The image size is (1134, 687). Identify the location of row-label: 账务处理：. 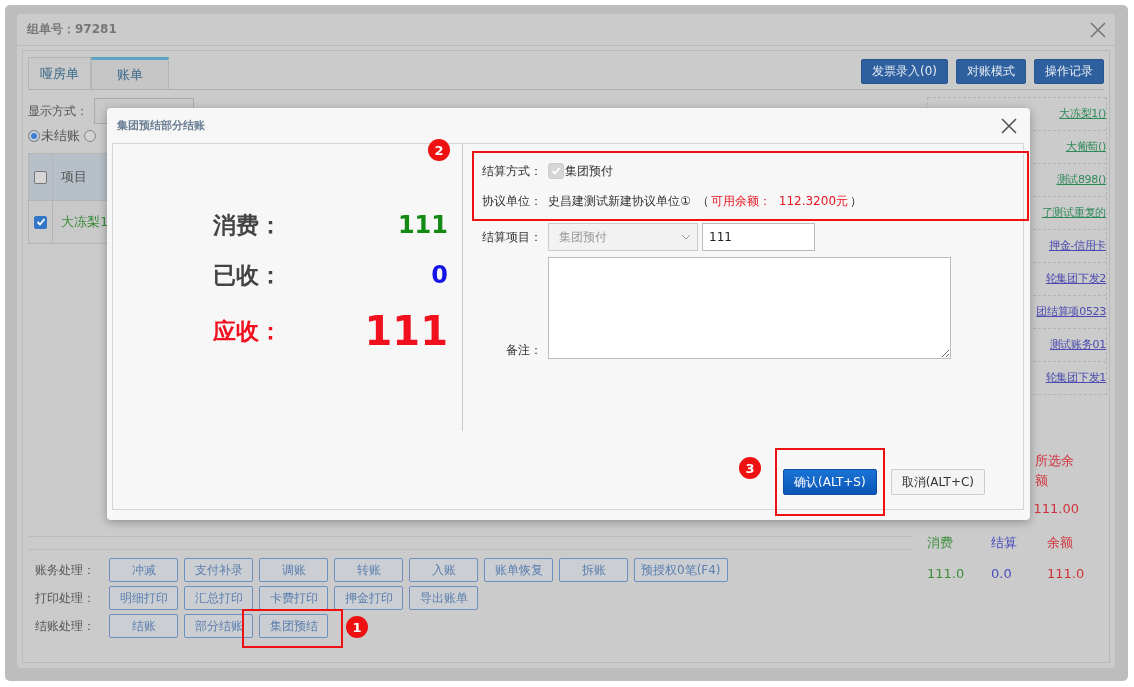
(65, 570).